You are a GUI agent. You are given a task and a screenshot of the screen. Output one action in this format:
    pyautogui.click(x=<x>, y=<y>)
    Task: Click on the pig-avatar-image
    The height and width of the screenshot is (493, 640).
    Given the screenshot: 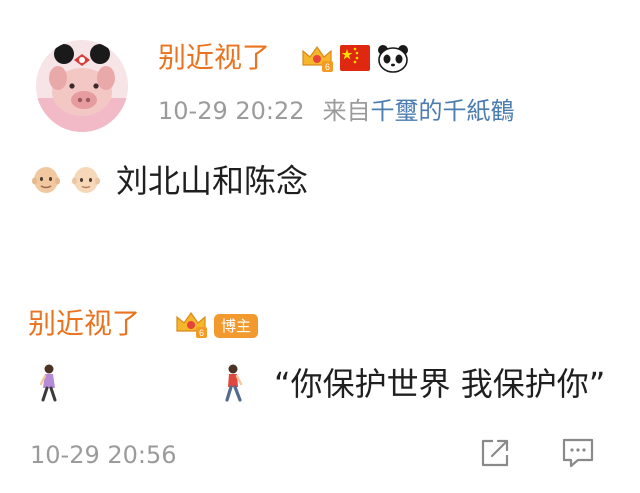 What is the action you would take?
    pyautogui.click(x=82, y=86)
    